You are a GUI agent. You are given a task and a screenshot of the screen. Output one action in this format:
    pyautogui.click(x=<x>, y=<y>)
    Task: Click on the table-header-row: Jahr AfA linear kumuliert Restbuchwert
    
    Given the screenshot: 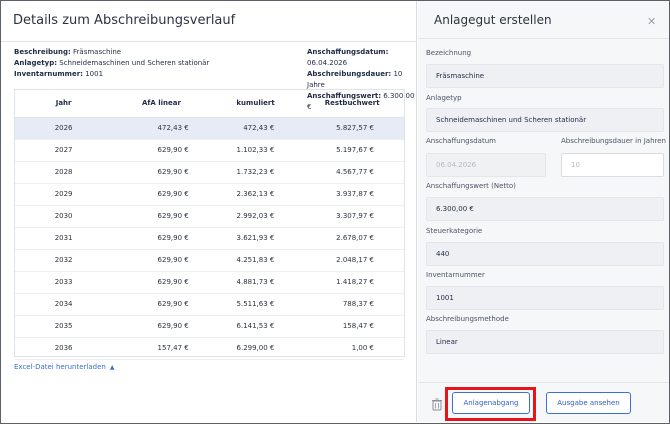 What is the action you would take?
    pyautogui.click(x=209, y=104)
    